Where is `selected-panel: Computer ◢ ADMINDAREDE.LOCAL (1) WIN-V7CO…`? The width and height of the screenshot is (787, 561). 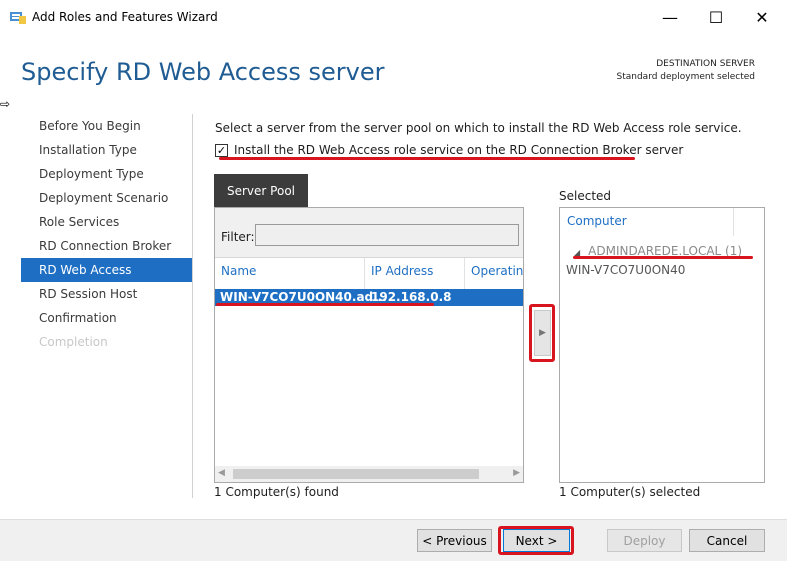
selected-panel: Computer ◢ ADMINDAREDE.LOCAL (1) WIN-V7CO… is located at coordinates (662, 345).